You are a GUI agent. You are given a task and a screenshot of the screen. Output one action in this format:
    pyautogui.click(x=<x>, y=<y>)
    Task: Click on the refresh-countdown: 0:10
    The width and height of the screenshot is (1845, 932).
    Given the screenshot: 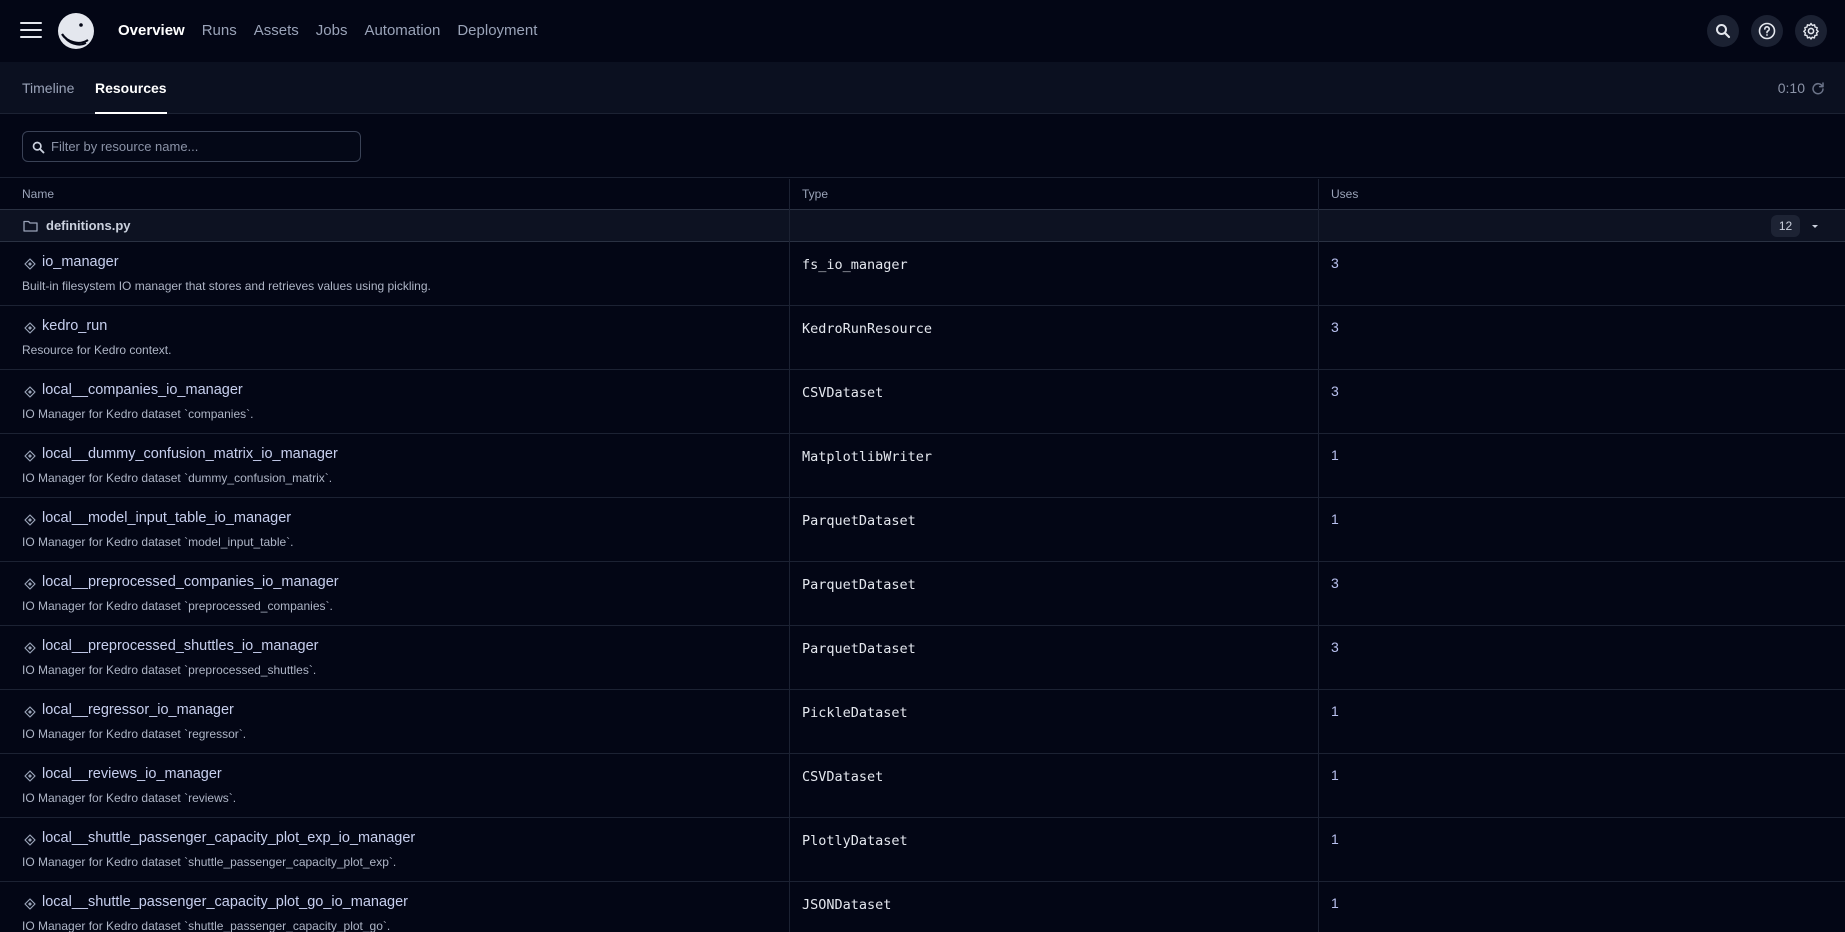 What is the action you would take?
    pyautogui.click(x=1791, y=88)
    